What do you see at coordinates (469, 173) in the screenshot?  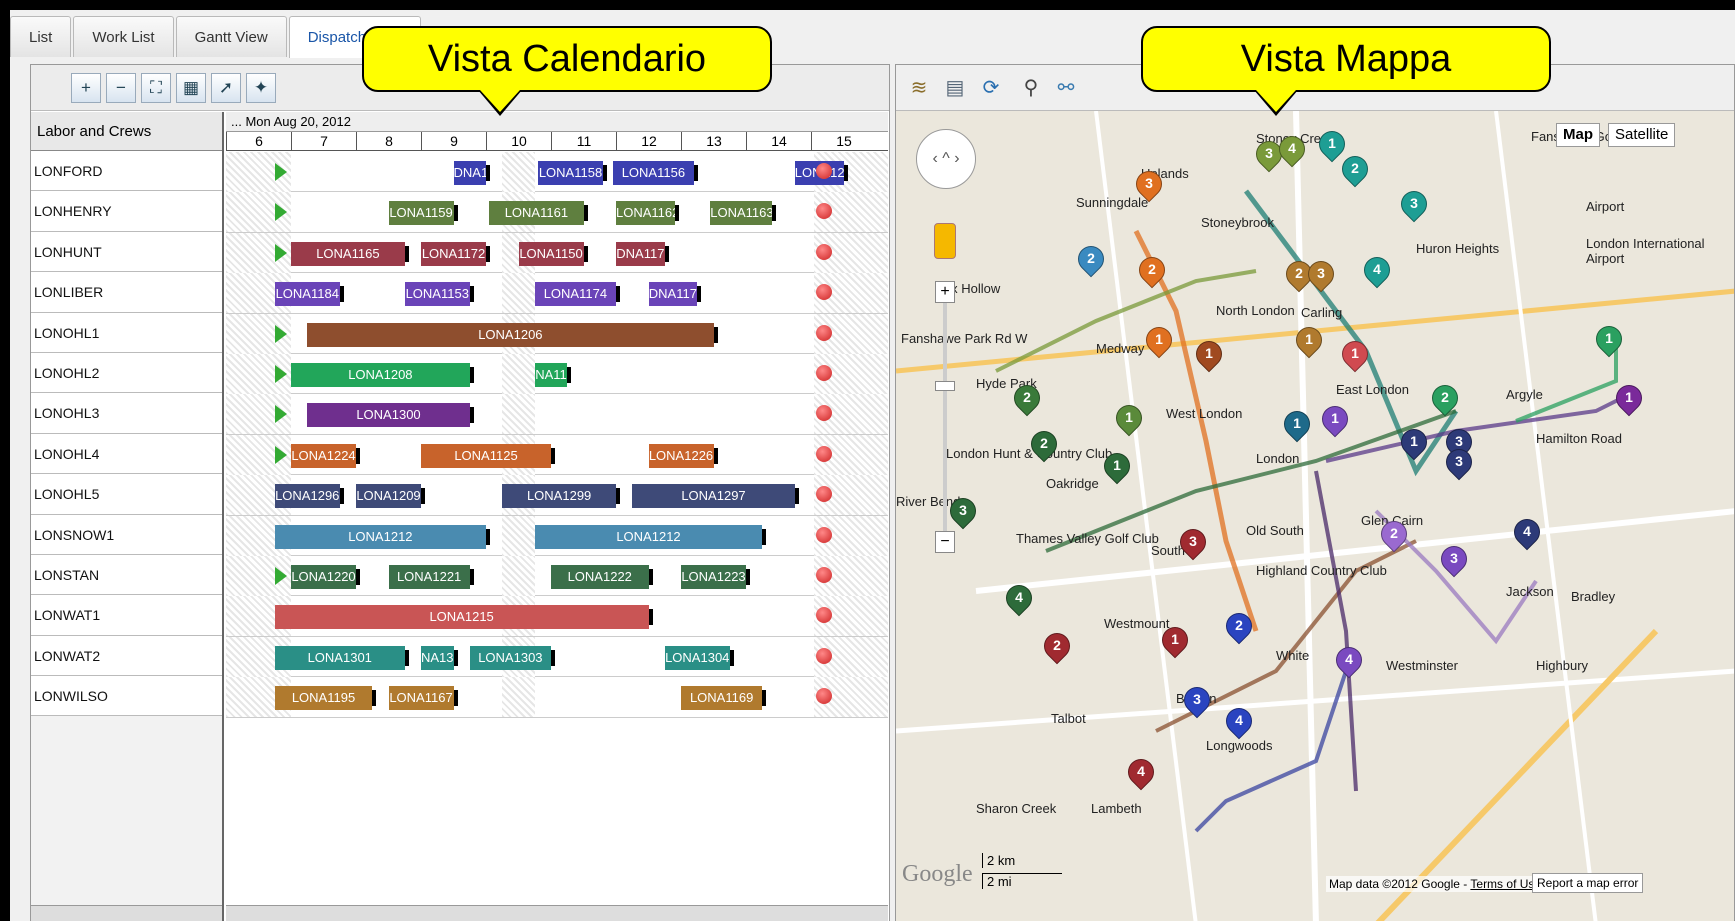 I see `task-bar: DNA115` at bounding box center [469, 173].